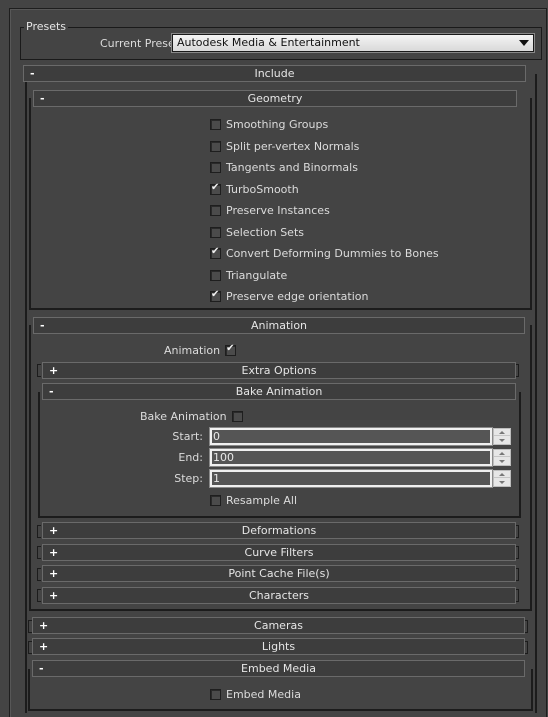  I want to click on step-input: 1, so click(351, 478).